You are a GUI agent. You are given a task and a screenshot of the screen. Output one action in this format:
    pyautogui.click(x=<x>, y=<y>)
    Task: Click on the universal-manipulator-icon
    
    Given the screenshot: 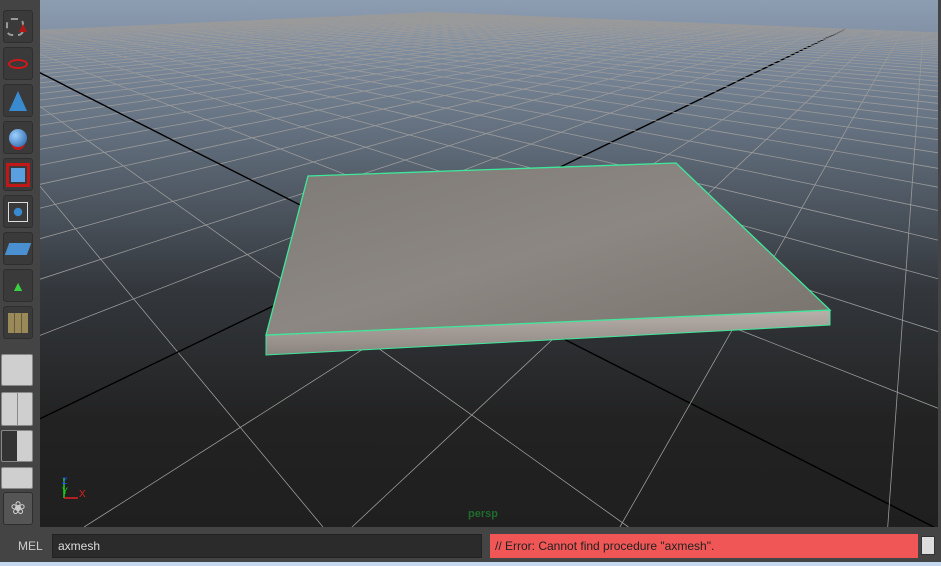 What is the action you would take?
    pyautogui.click(x=18, y=211)
    